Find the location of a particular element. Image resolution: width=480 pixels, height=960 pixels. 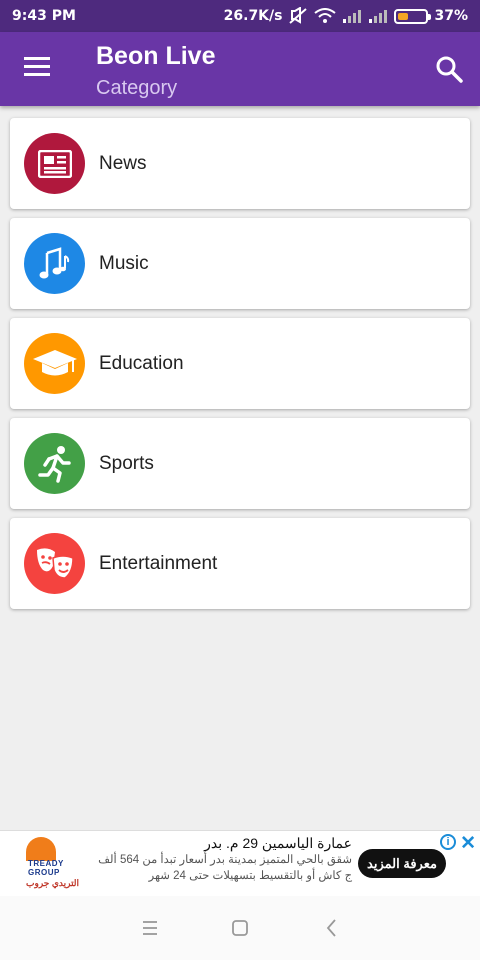

music-notes-icon is located at coordinates (54, 262).